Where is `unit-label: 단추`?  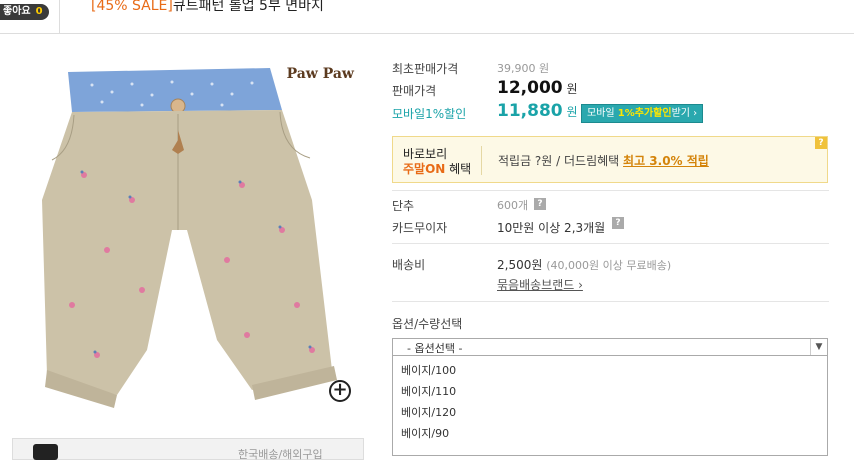 unit-label: 단추 is located at coordinates (403, 206).